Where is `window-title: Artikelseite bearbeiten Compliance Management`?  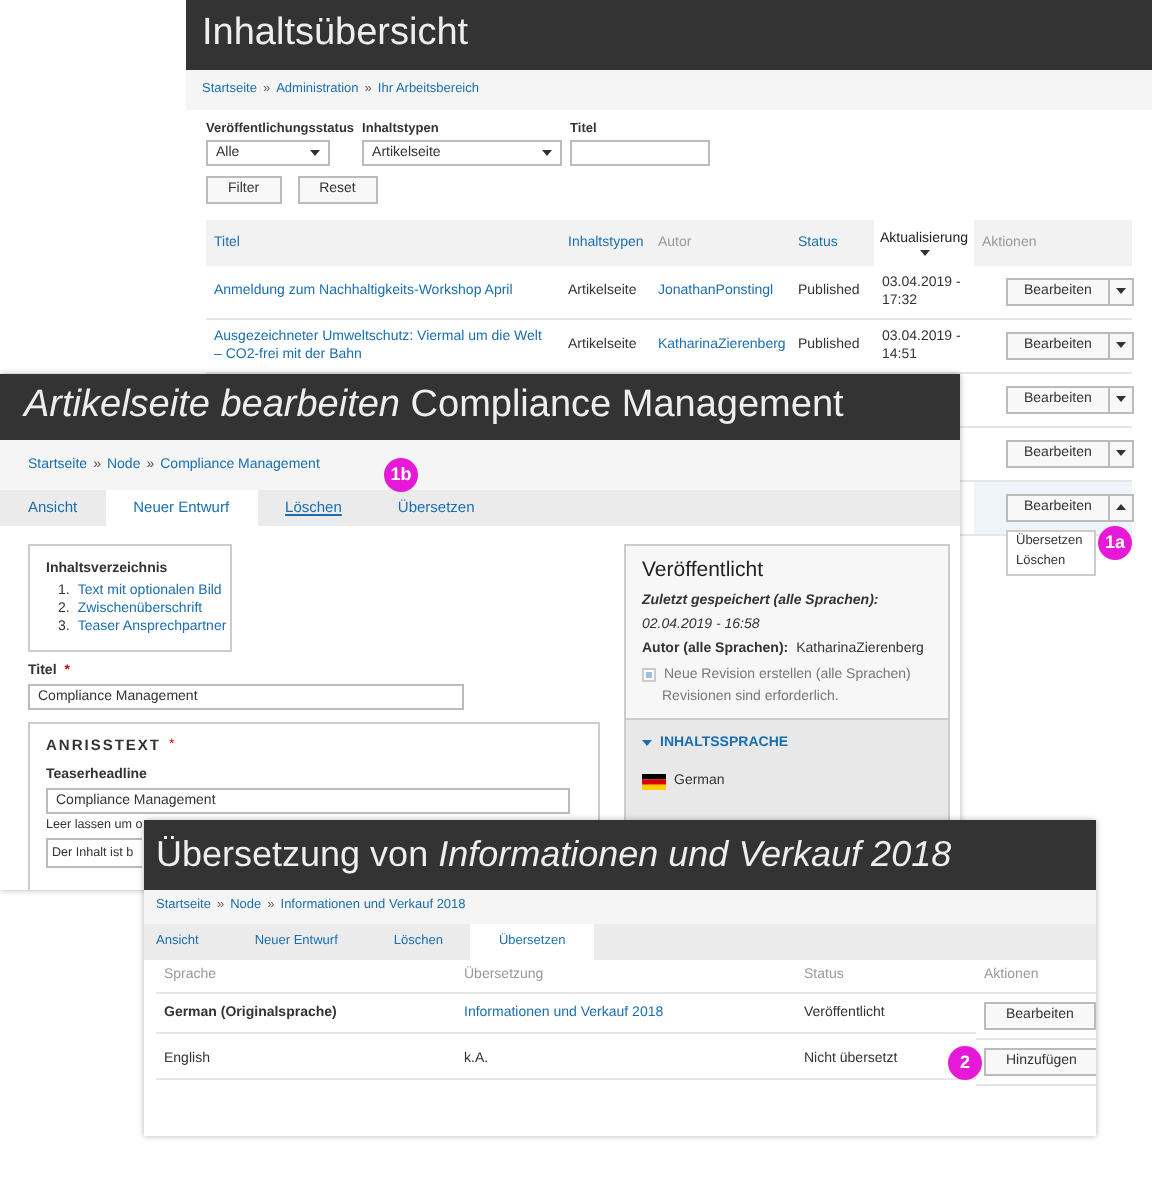
window-title: Artikelseite bearbeiten Compliance Management is located at coordinates (434, 406).